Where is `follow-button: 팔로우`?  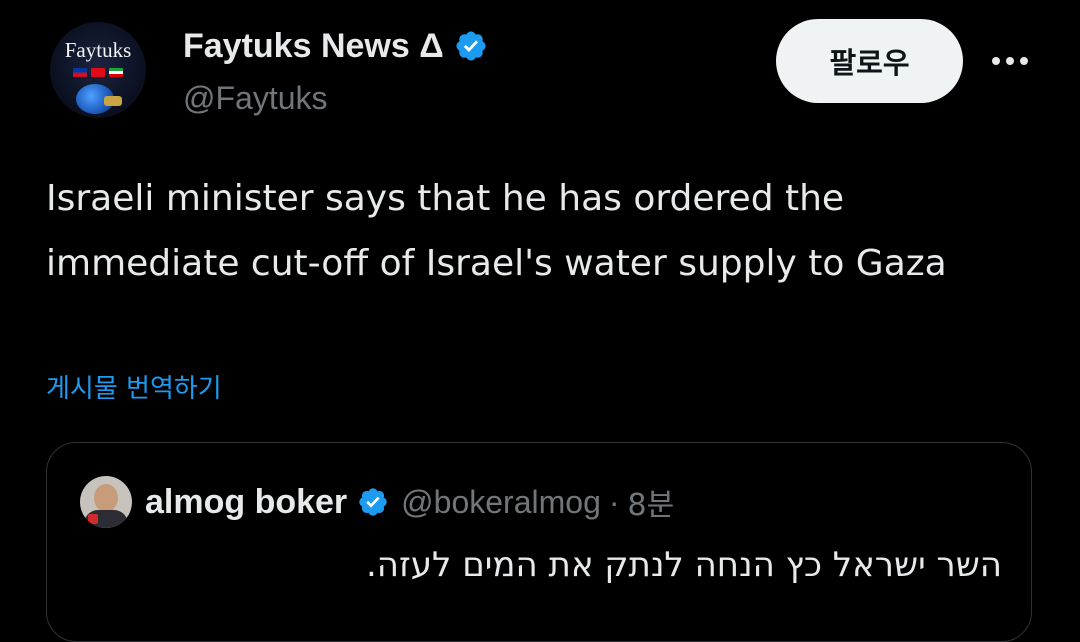 follow-button: 팔로우 is located at coordinates (869, 61).